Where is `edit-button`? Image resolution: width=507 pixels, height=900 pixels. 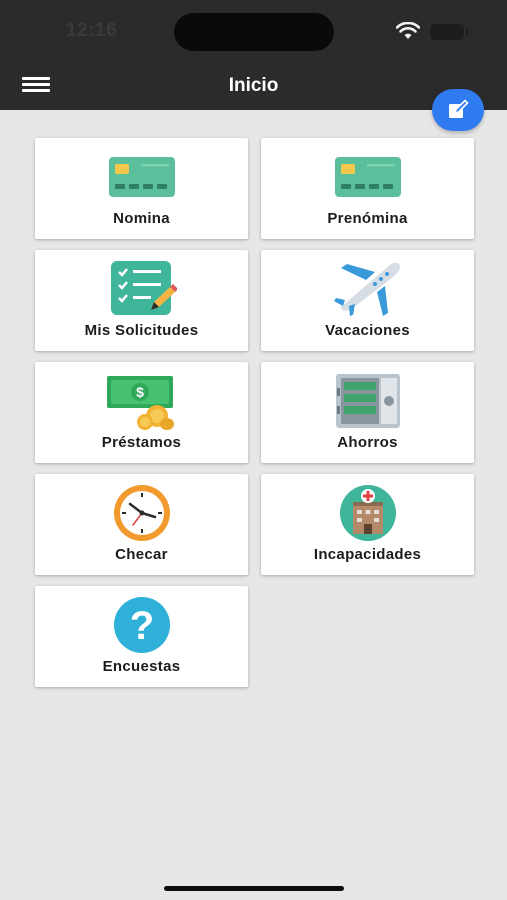
edit-button is located at coordinates (458, 110).